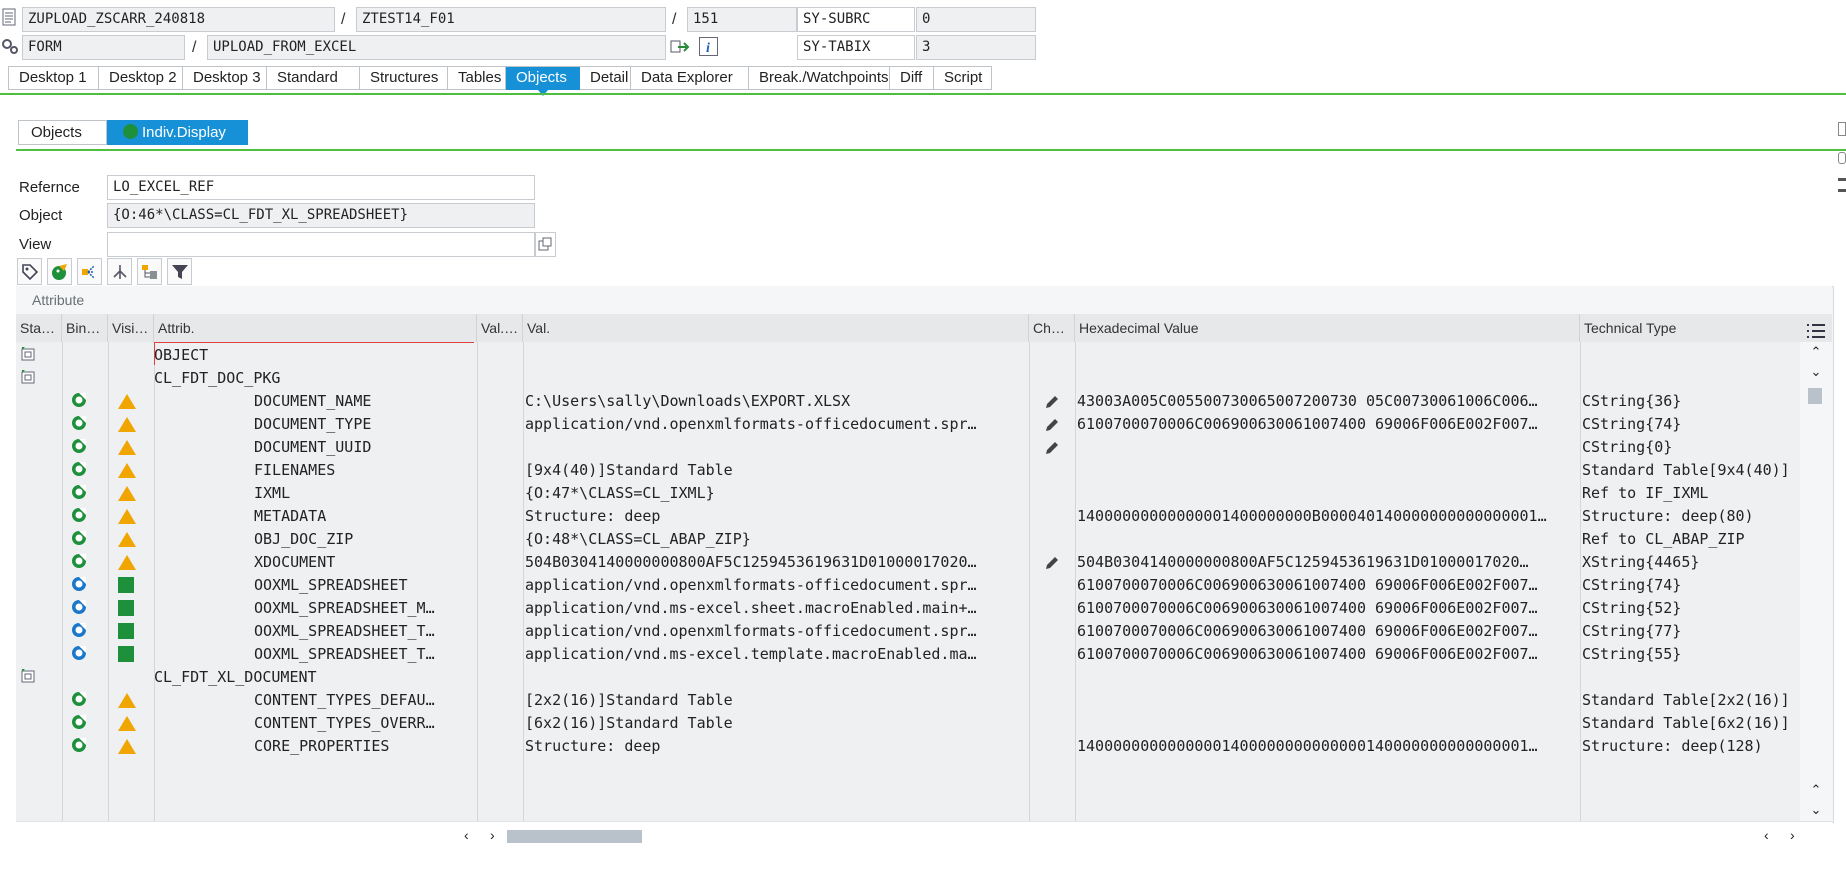 The height and width of the screenshot is (889, 1846). I want to click on scroll-thumb, so click(1815, 396).